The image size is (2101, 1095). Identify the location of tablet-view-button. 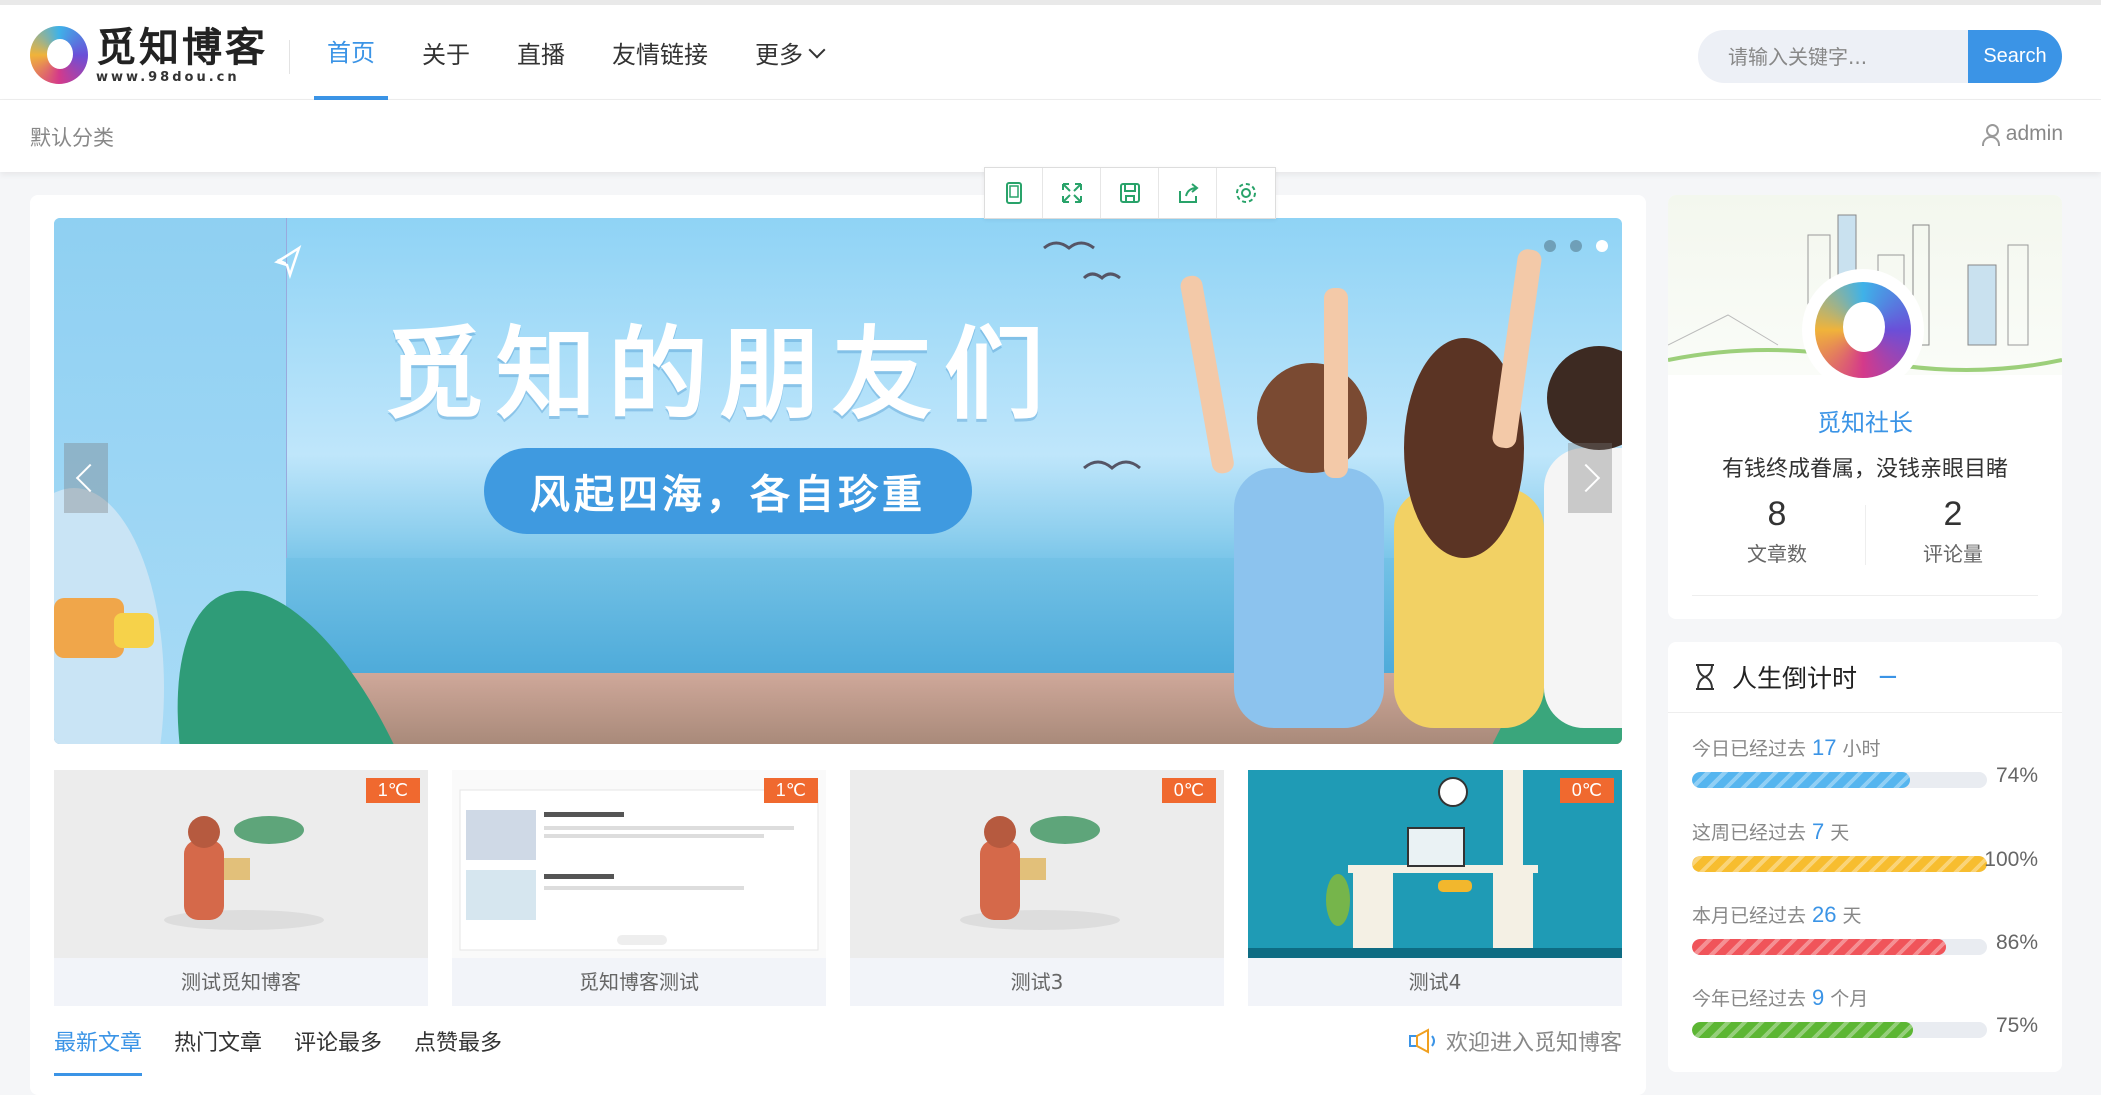
(1014, 193).